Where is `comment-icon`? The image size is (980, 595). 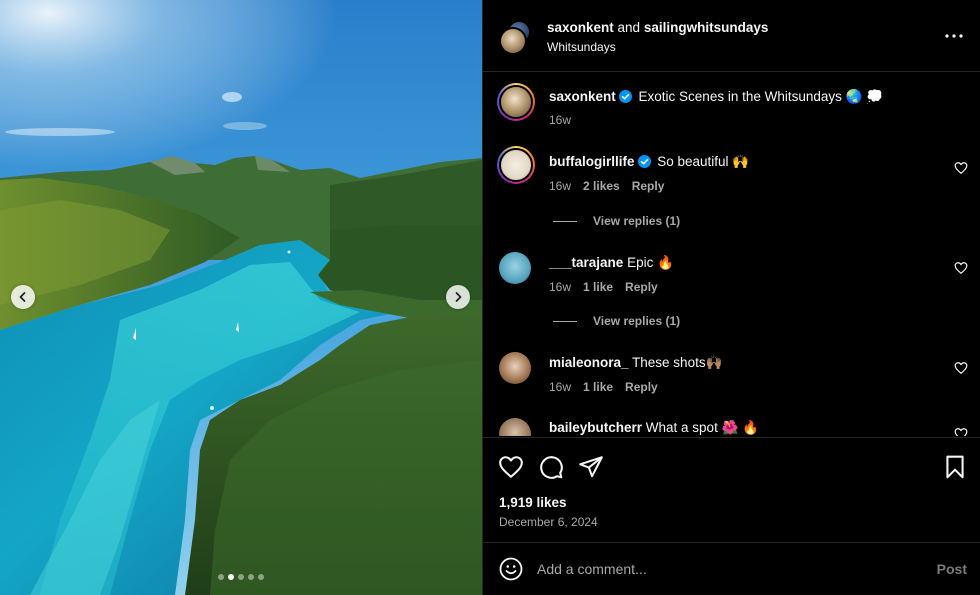 comment-icon is located at coordinates (551, 467).